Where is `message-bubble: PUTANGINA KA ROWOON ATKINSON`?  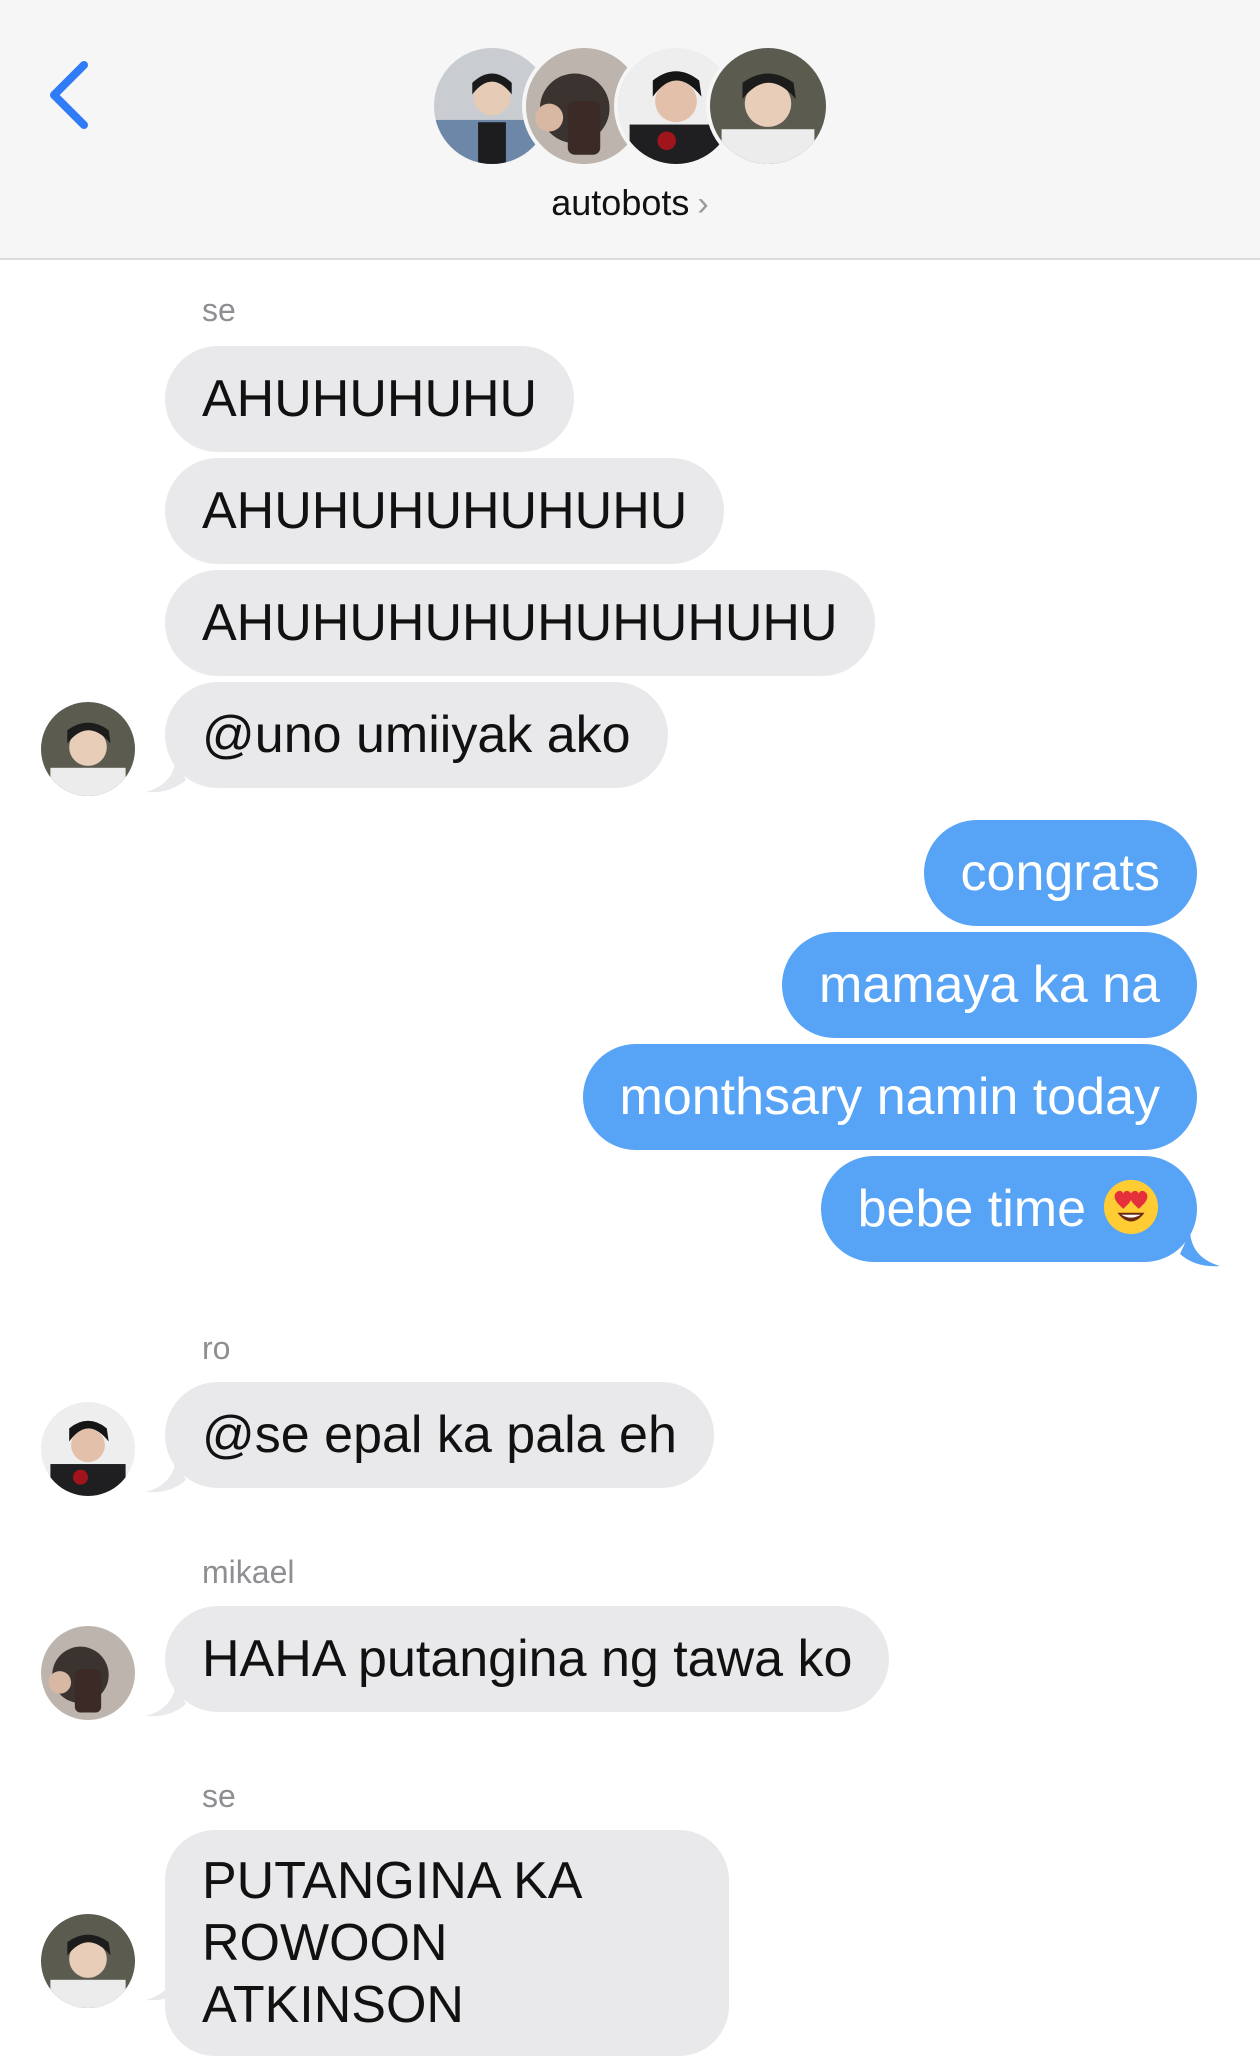
message-bubble: PUTANGINA KA ROWOON ATKINSON is located at coordinates (447, 1943).